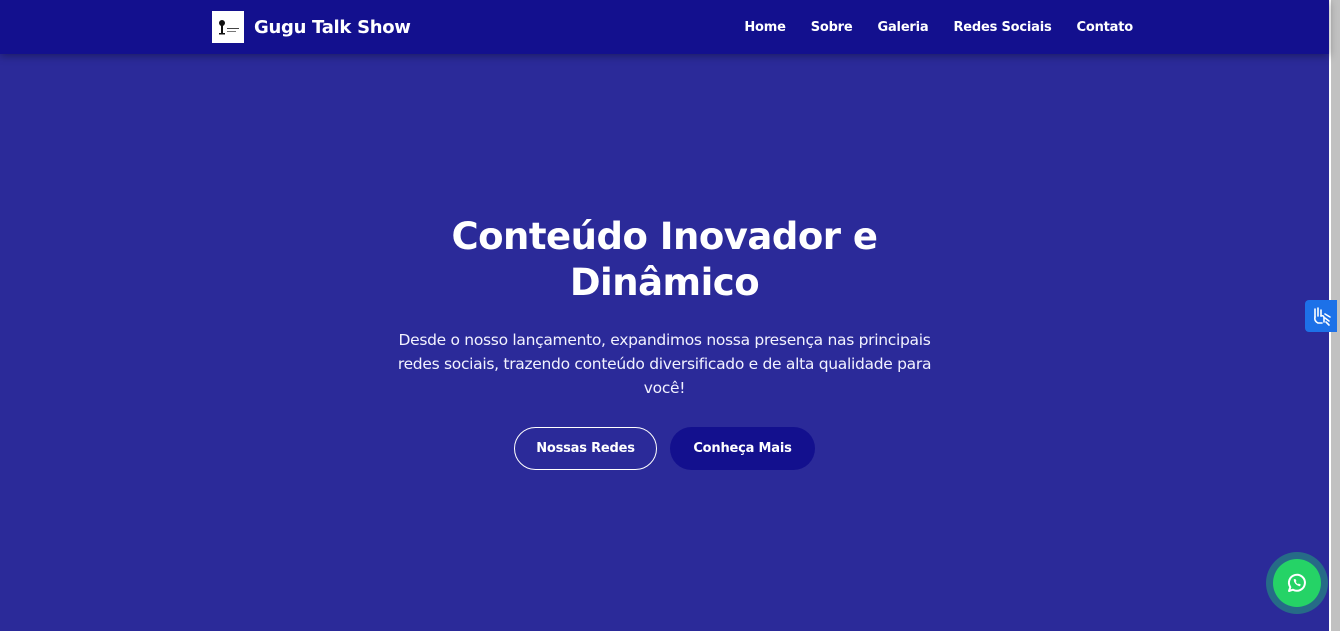  What do you see at coordinates (228, 27) in the screenshot?
I see `microphone-logo-icon` at bounding box center [228, 27].